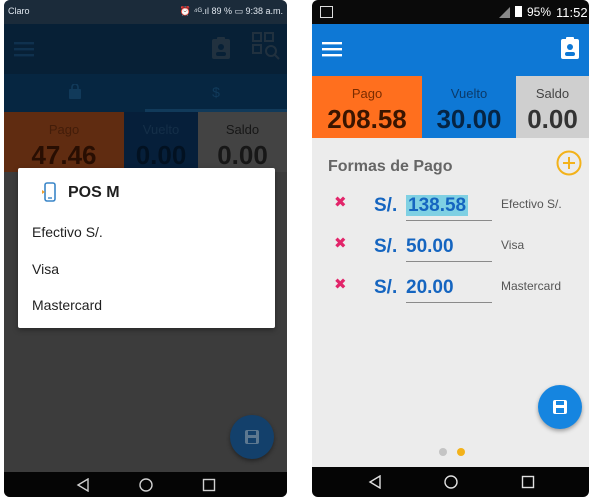  I want to click on payment-method-dialog: POS M Efectivo S/. Visa Mastercard, so click(146, 248).